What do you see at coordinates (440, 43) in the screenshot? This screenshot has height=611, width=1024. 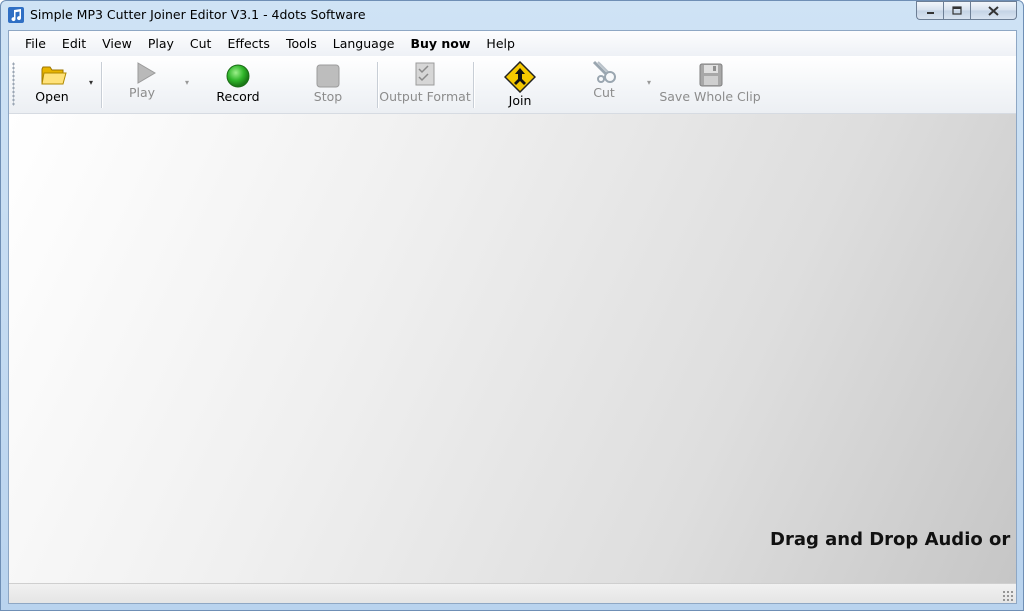 I see `menu-buy-now: Buy now` at bounding box center [440, 43].